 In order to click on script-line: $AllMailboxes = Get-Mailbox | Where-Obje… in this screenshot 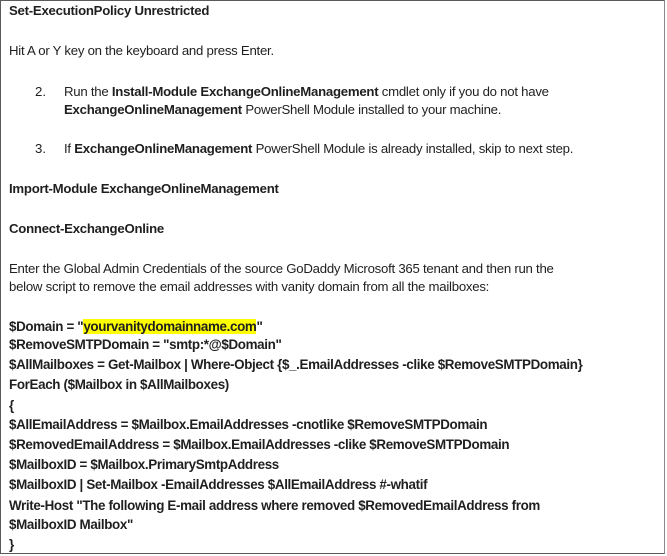, I will do `click(296, 364)`.